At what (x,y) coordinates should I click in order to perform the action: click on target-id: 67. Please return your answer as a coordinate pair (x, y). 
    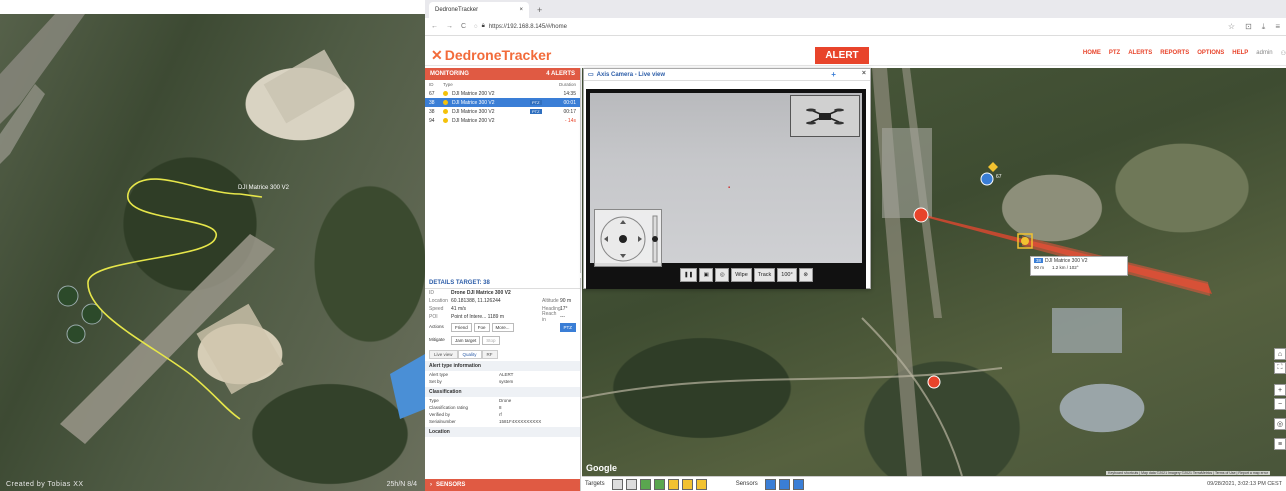
    Looking at the image, I should click on (432, 93).